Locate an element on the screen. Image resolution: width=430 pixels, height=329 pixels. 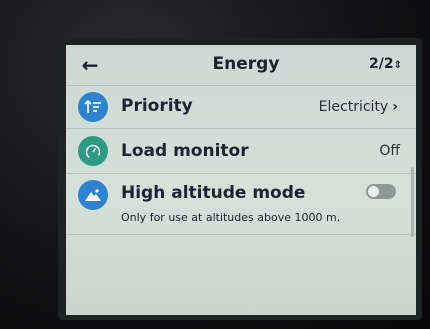
load-monitor-value: Off is located at coordinates (389, 151).